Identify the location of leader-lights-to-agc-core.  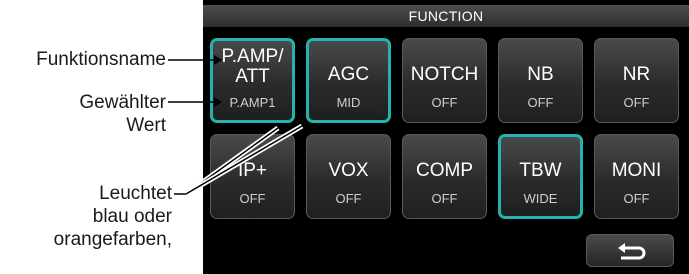
(244, 160).